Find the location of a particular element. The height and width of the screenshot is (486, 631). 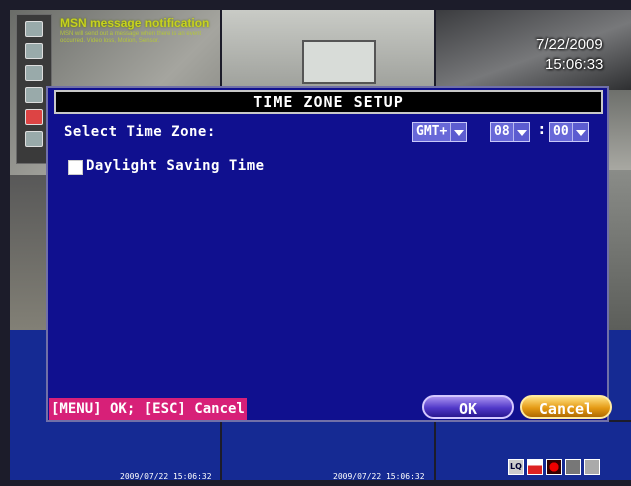

dialog-title: TIME ZONE SETUP is located at coordinates (328, 102).